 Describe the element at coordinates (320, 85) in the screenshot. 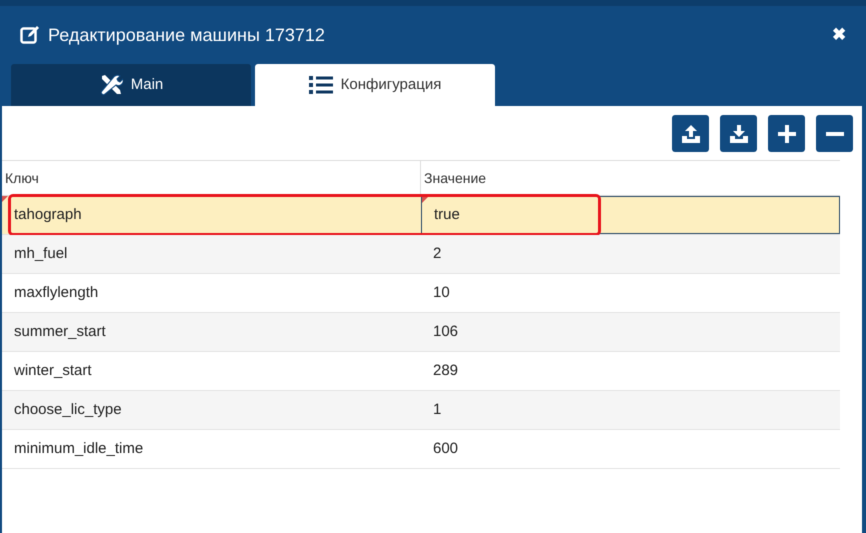

I see `list-icon` at that location.